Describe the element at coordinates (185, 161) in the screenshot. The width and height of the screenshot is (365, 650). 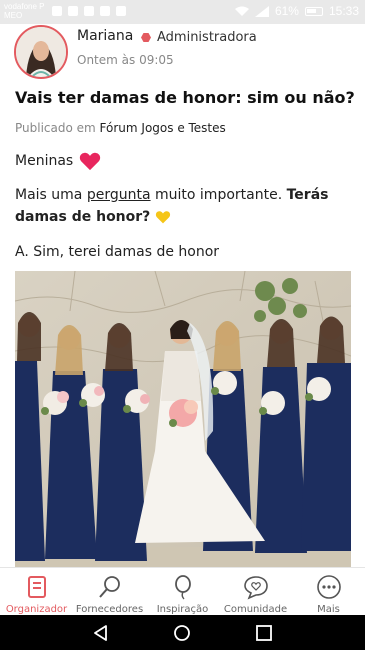
I see `paragraph-1: Meninas` at that location.